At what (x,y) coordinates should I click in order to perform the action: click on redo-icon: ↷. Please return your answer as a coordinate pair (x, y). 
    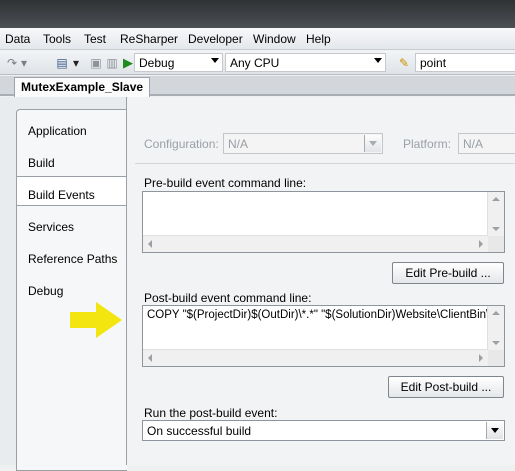
    Looking at the image, I should click on (12, 63).